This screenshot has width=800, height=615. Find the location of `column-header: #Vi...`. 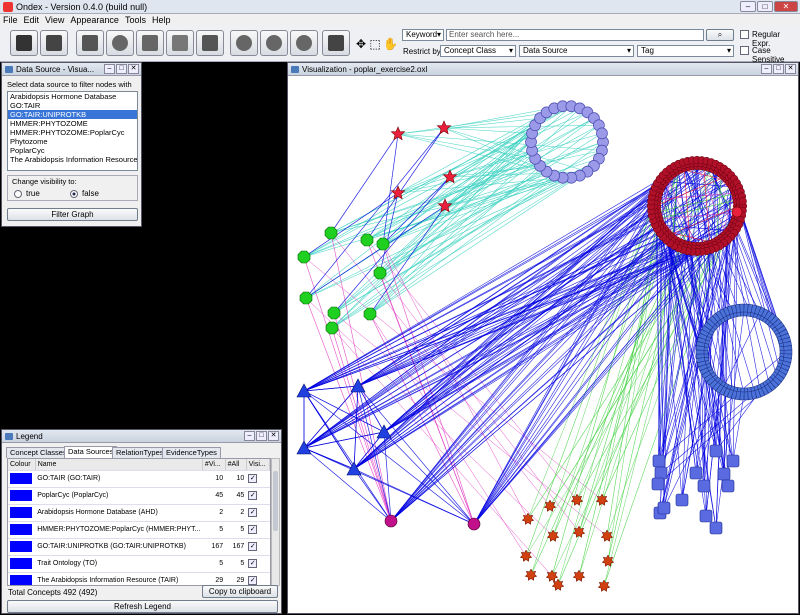

column-header: #Vi... is located at coordinates (214, 465).